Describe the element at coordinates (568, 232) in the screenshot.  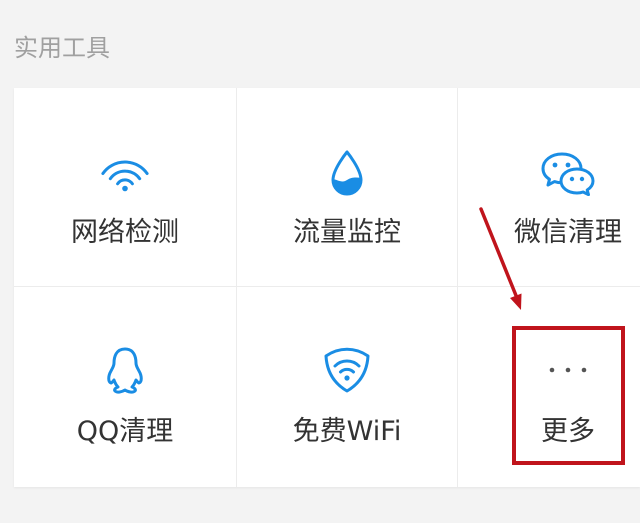
I see `tool-label: 微信清理` at that location.